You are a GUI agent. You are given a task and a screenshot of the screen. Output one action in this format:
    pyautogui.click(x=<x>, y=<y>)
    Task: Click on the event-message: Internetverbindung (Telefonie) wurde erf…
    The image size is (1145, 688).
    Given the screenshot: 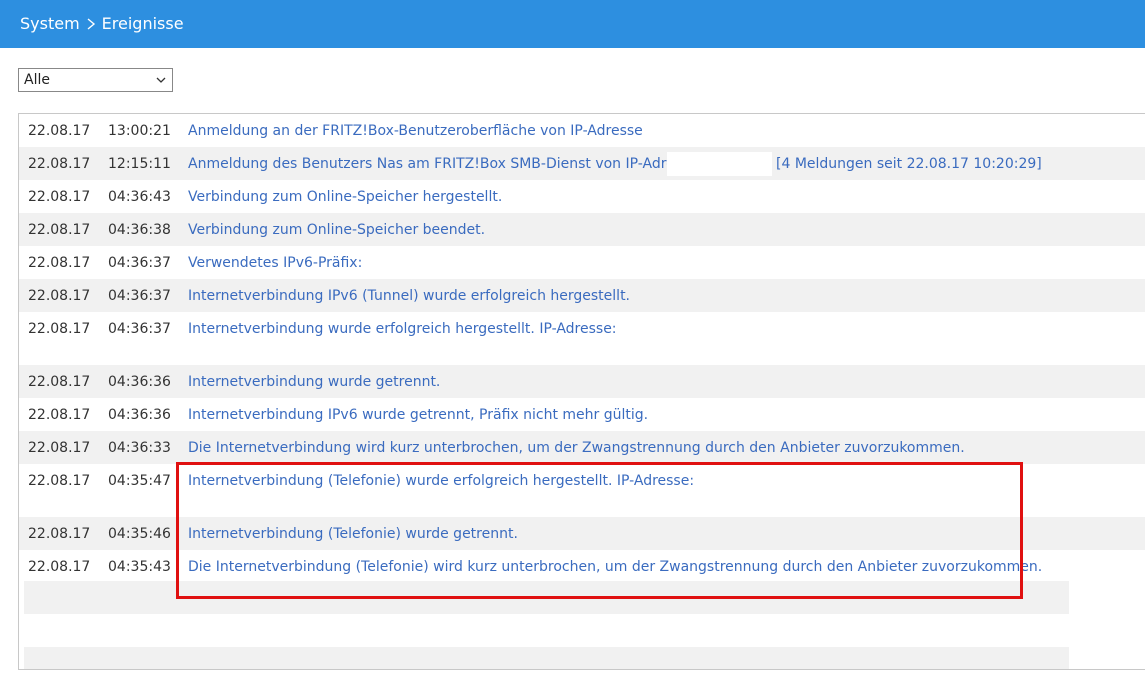 What is the action you would take?
    pyautogui.click(x=441, y=481)
    